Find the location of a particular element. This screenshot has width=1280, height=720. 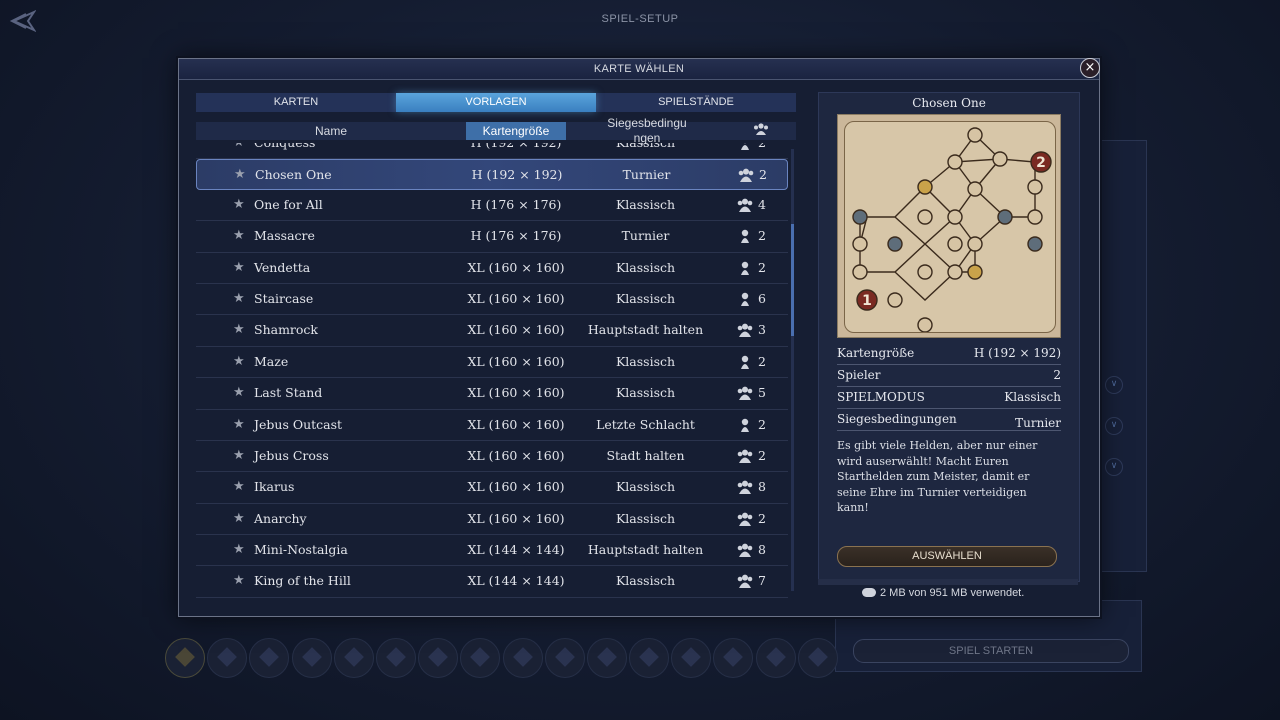

tab-spielstaende: SPIELSTÄNDE is located at coordinates (696, 102).